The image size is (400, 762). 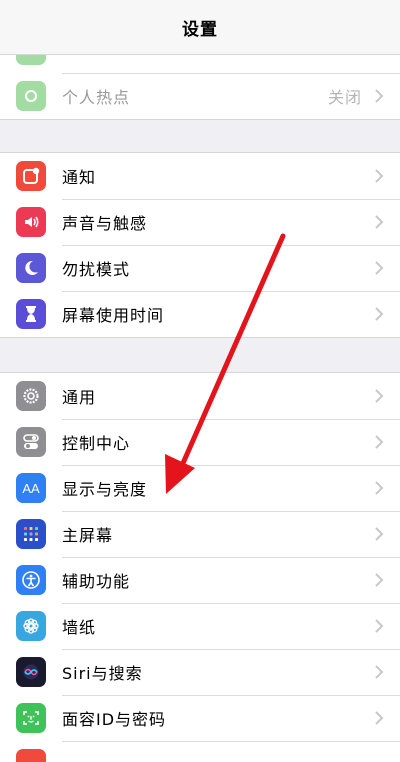 I want to click on settings-row-partial-bottom, so click(x=200, y=751).